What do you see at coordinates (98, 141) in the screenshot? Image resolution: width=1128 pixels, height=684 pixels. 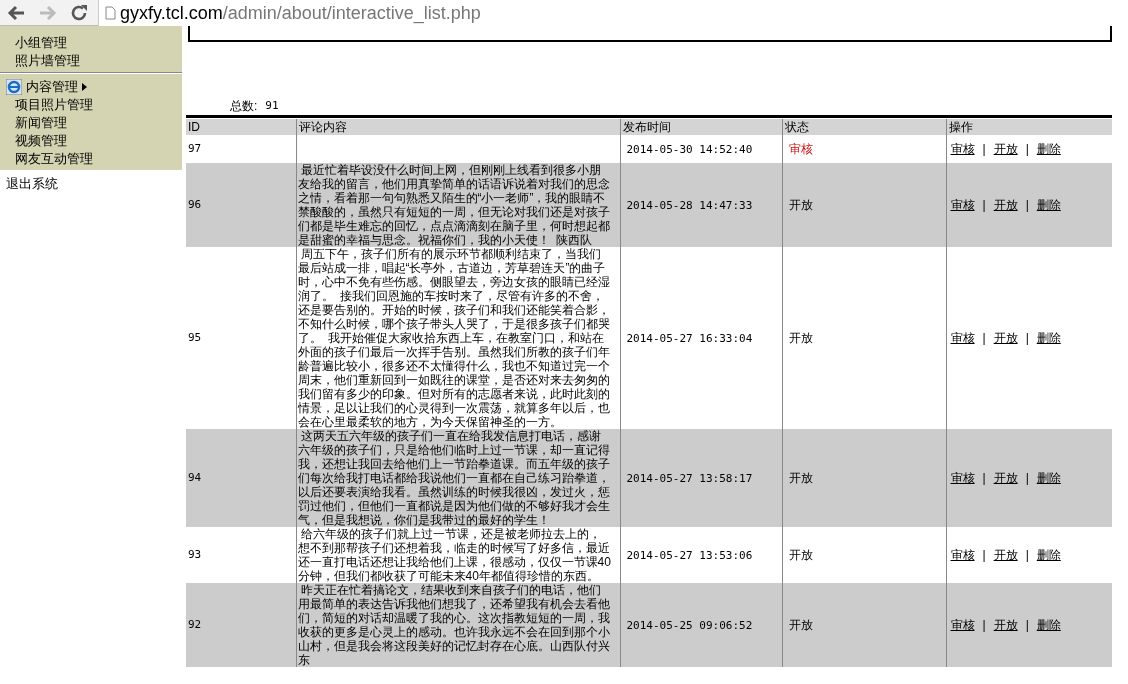 I see `sidebar-item: 视频管理` at bounding box center [98, 141].